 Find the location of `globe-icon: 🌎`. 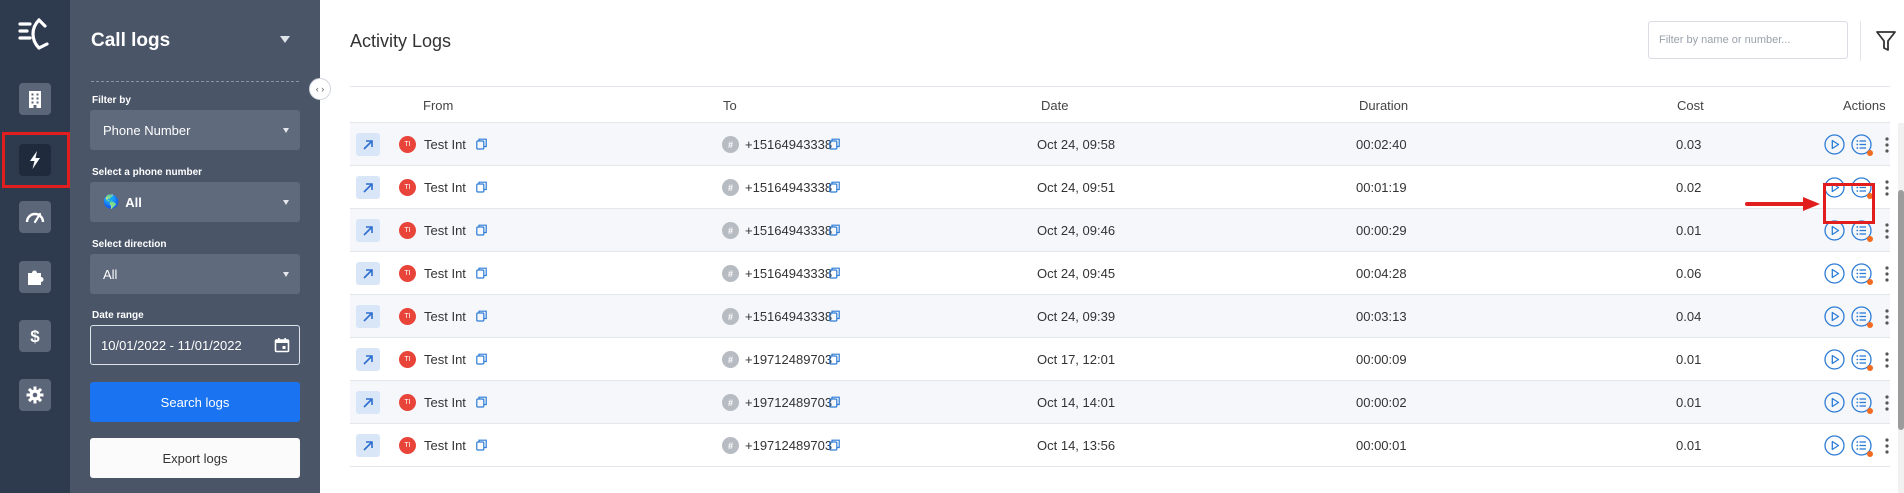

globe-icon: 🌎 is located at coordinates (111, 201).